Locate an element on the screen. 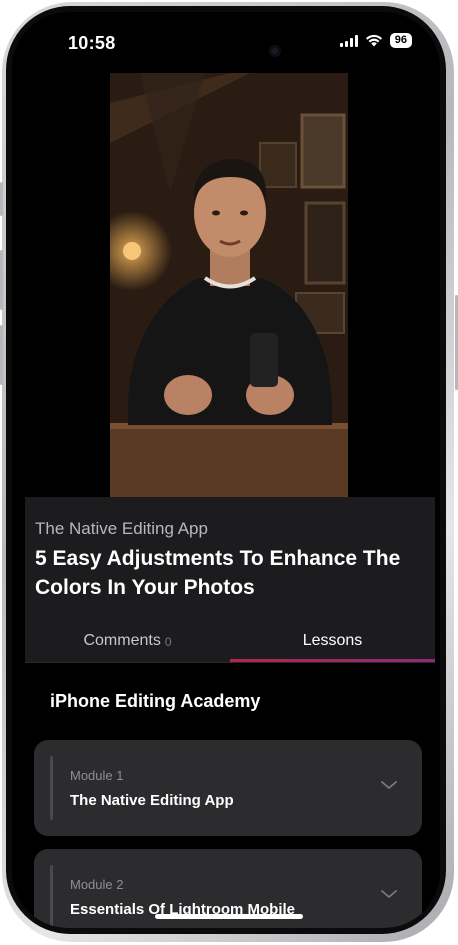  module-name: The Native Editing App is located at coordinates (152, 800).